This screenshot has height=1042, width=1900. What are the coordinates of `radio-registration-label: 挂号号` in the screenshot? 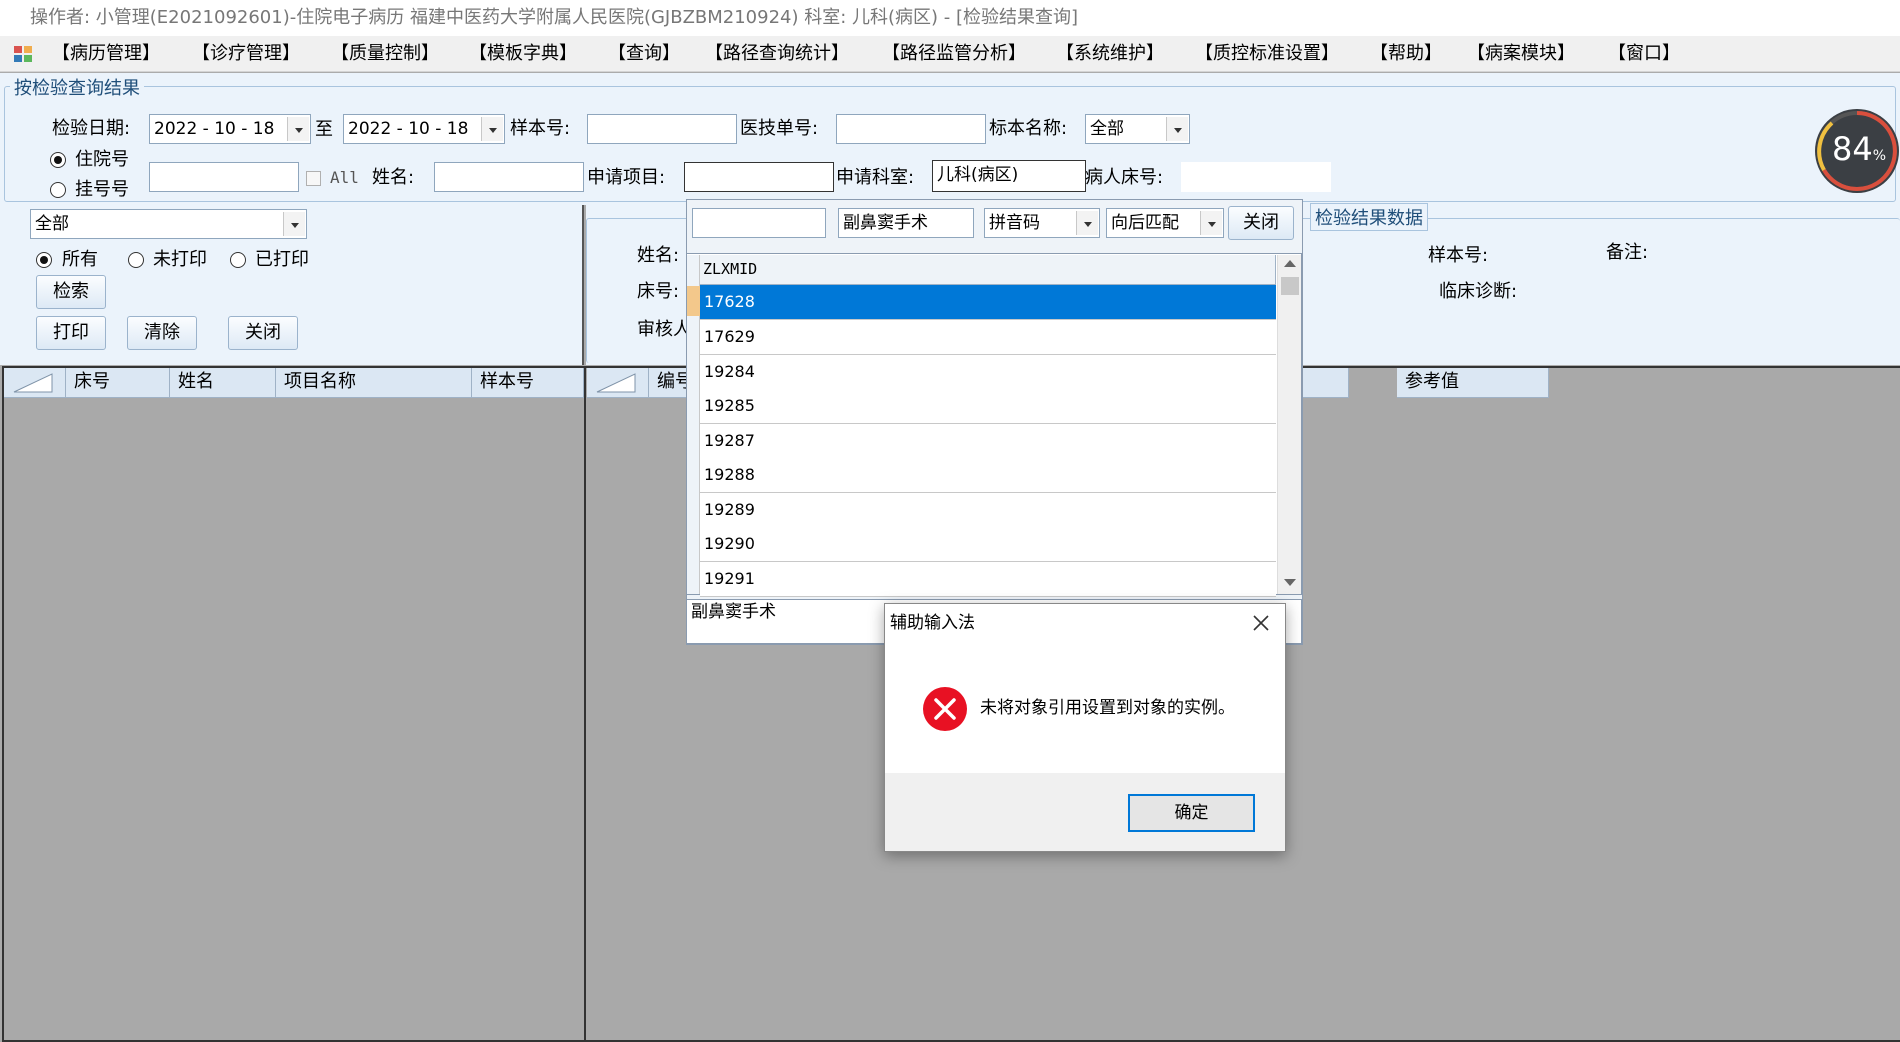 It's located at (102, 189).